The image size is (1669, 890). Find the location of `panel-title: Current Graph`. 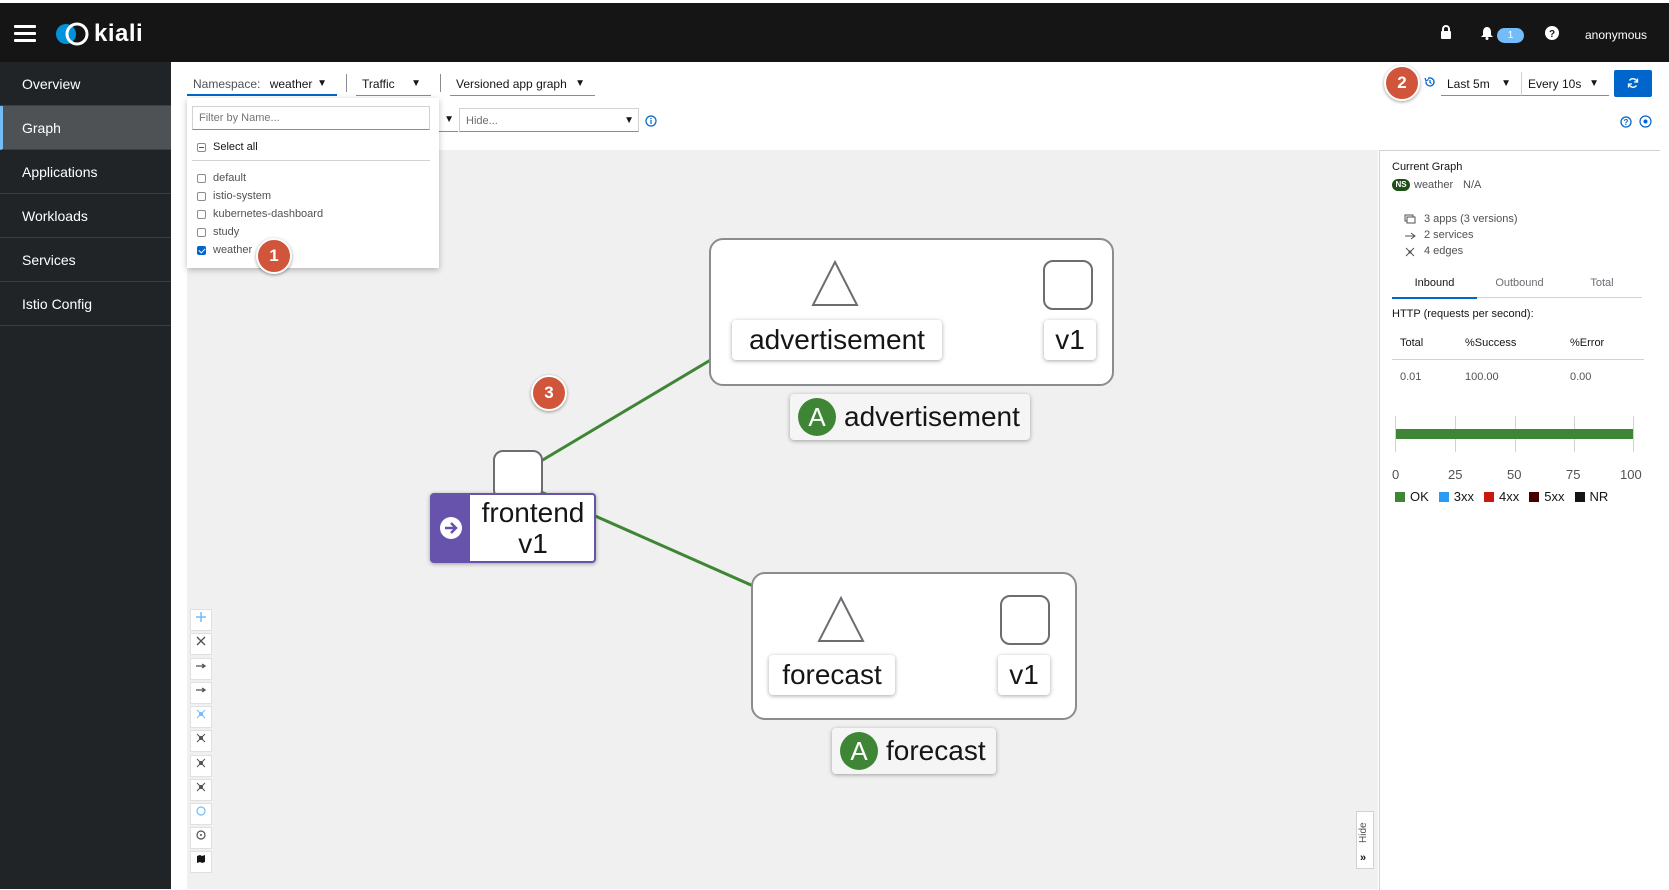

panel-title: Current Graph is located at coordinates (1427, 167).